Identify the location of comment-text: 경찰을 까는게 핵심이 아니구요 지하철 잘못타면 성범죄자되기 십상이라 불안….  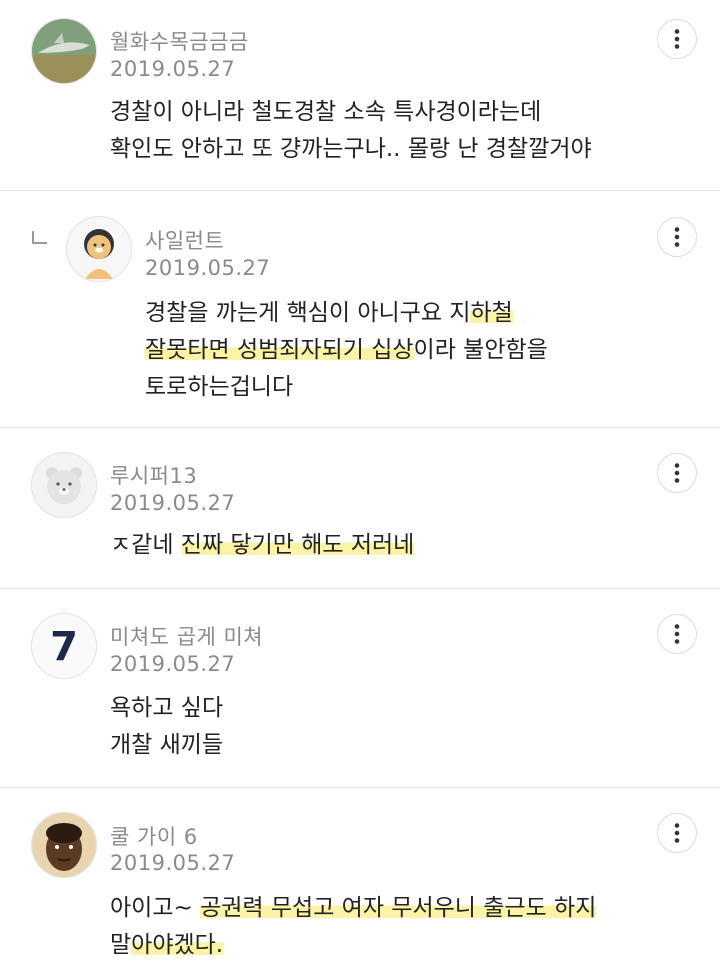
(346, 350).